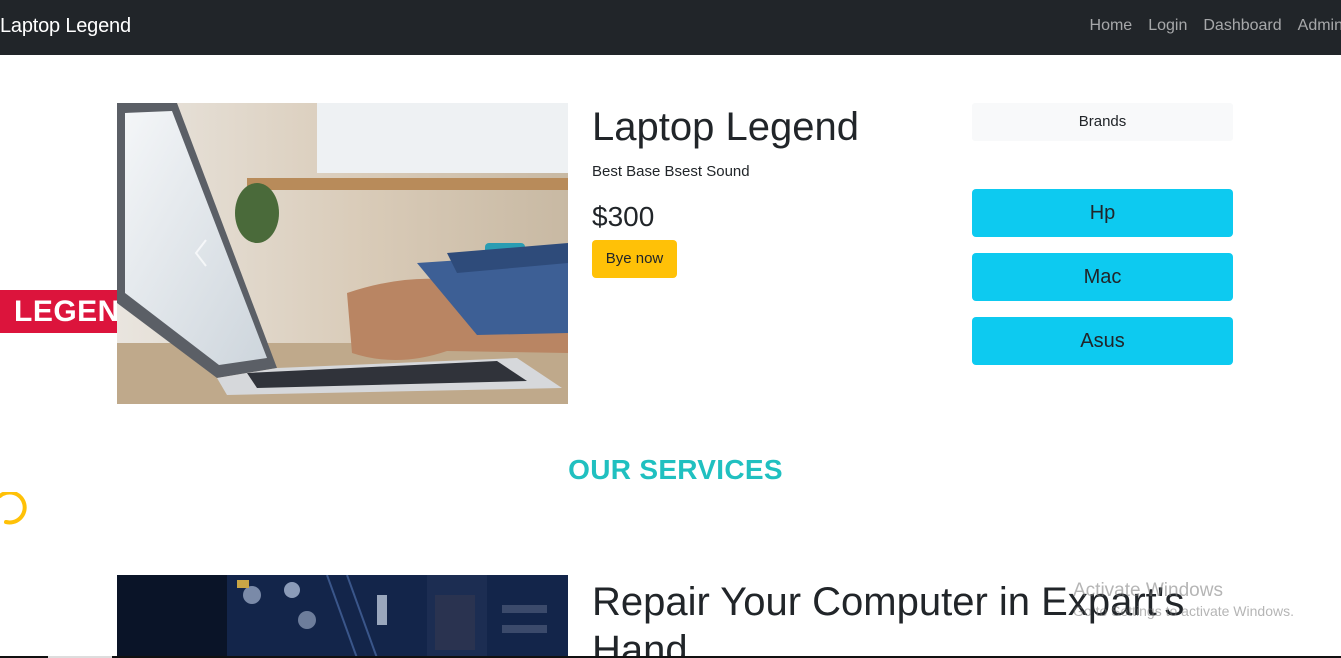 Image resolution: width=1341 pixels, height=658 pixels. I want to click on nav-links: Home Login Dashboard Admin, so click(1215, 26).